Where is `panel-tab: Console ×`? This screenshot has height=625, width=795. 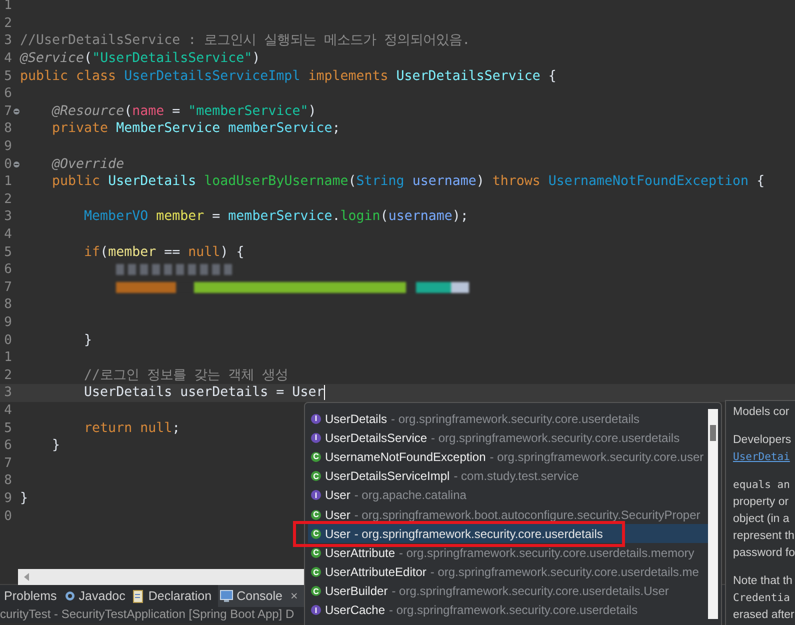
panel-tab: Console × is located at coordinates (261, 596).